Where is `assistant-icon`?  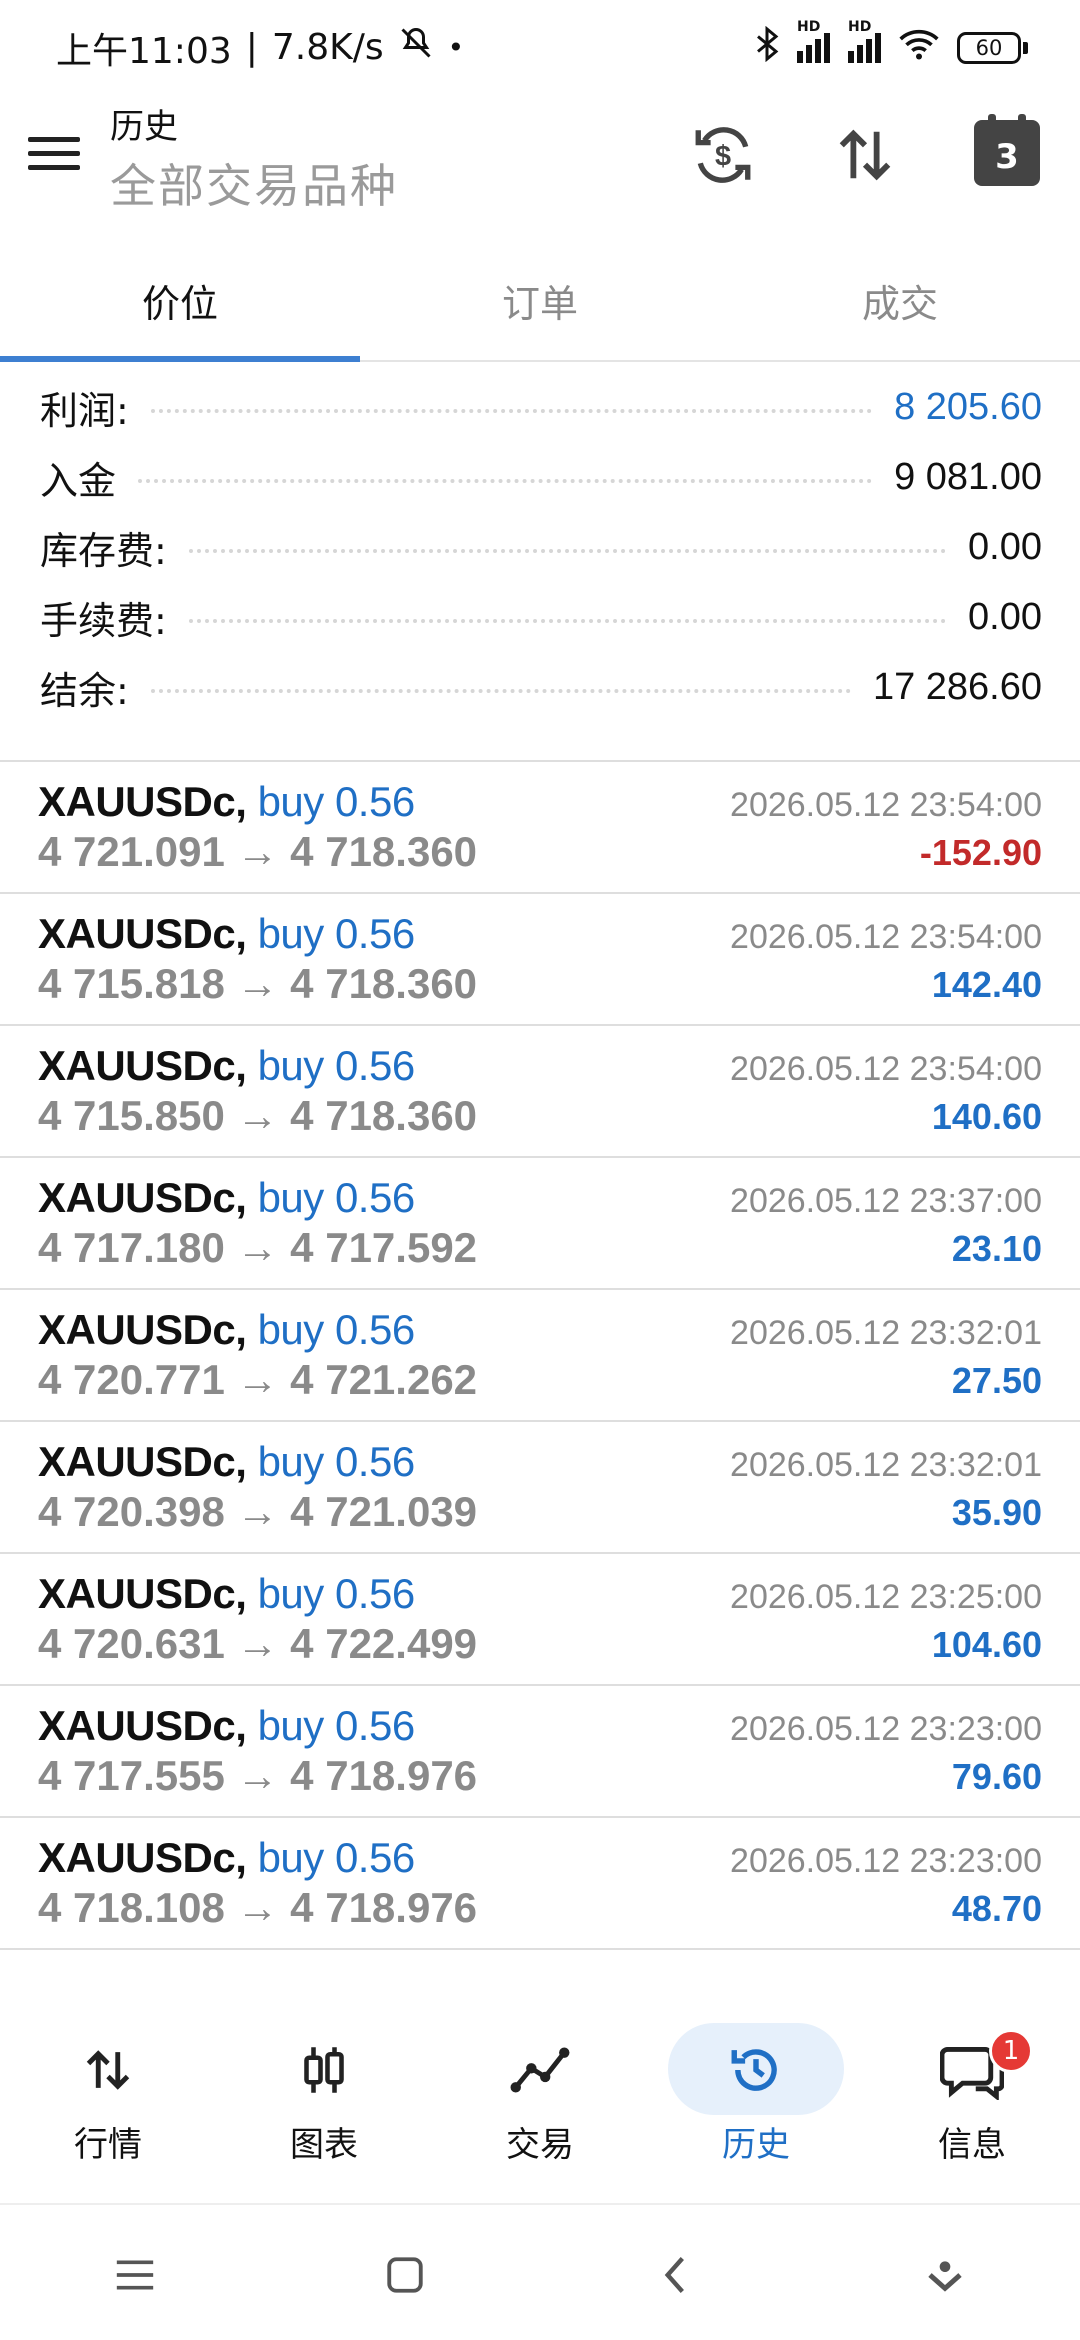
assistant-icon is located at coordinates (945, 2275).